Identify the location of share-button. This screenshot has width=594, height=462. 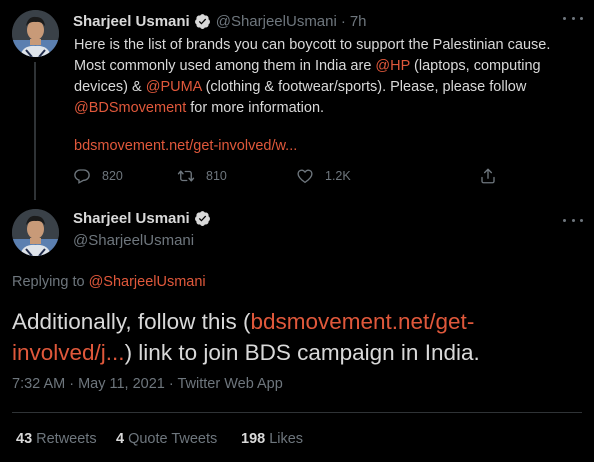
(493, 176).